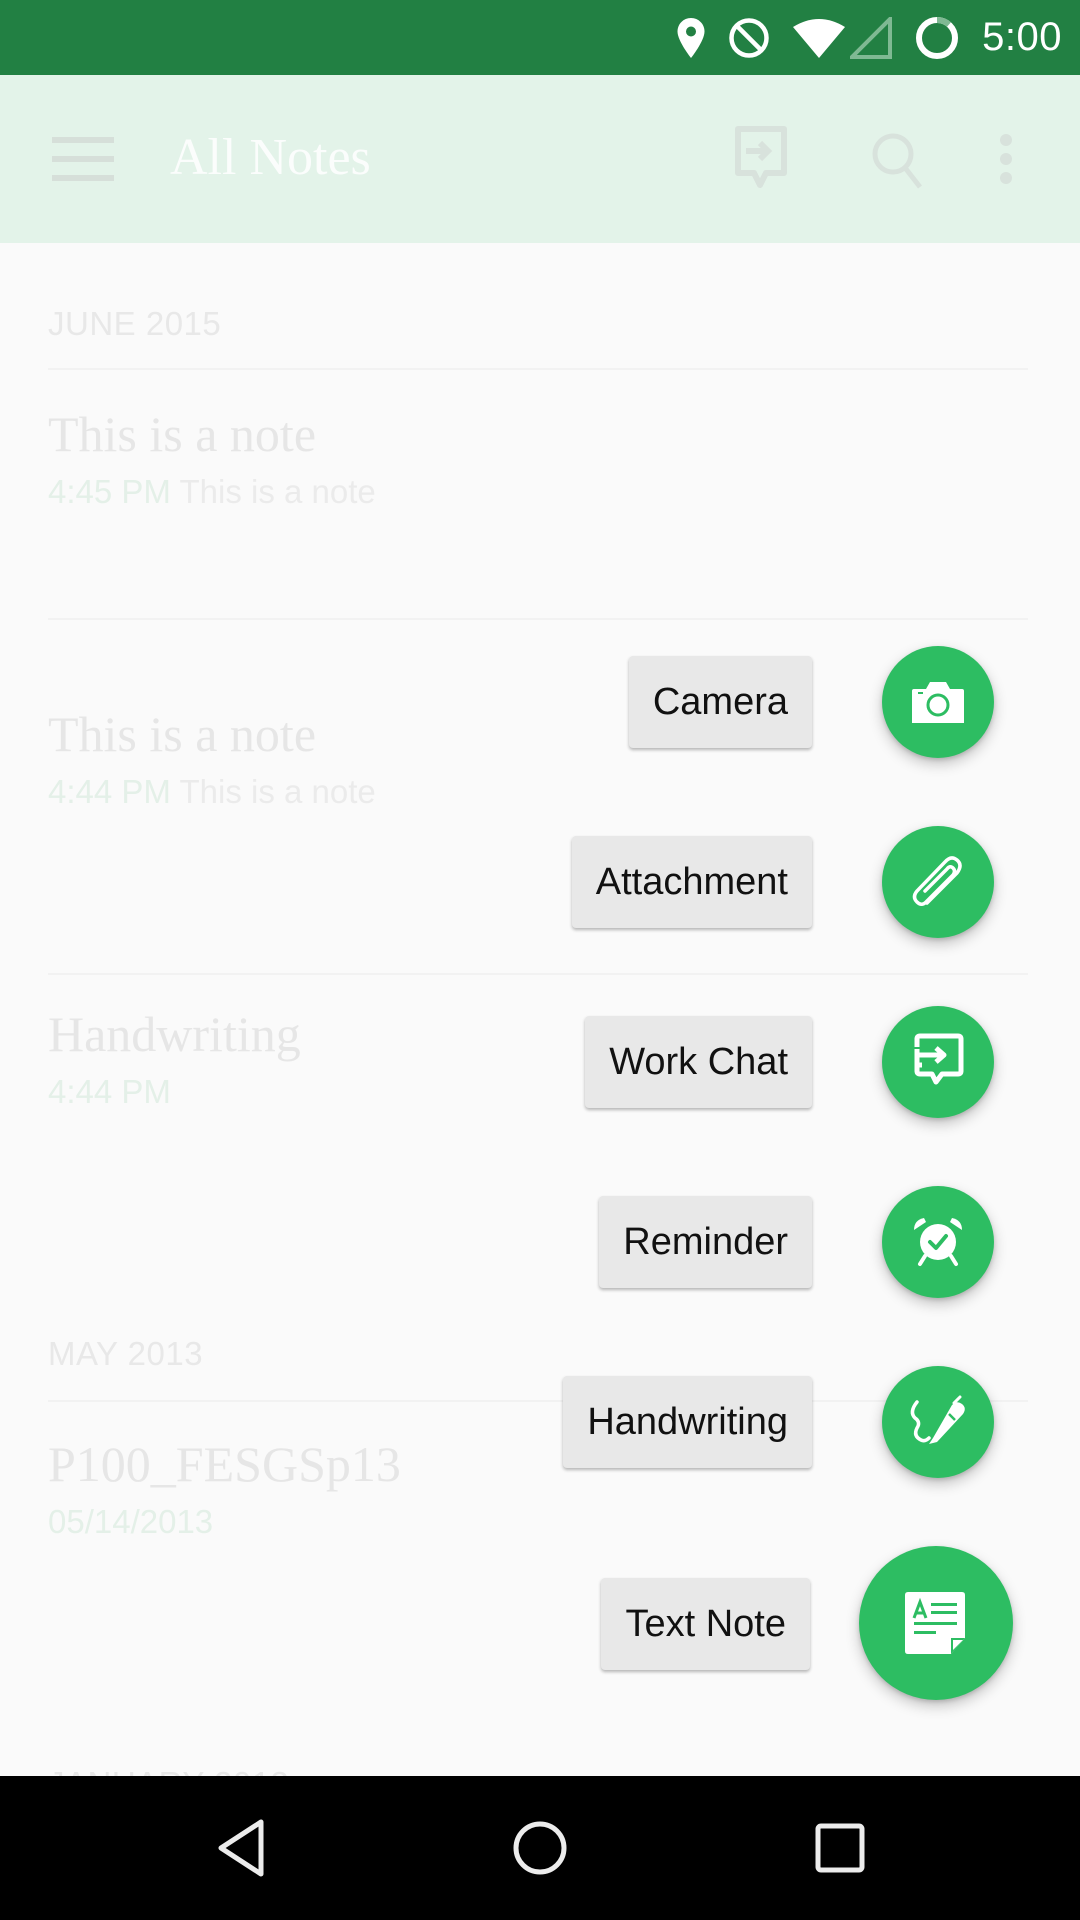 The width and height of the screenshot is (1080, 1920). I want to click on attachment-label: Attachment, so click(691, 882).